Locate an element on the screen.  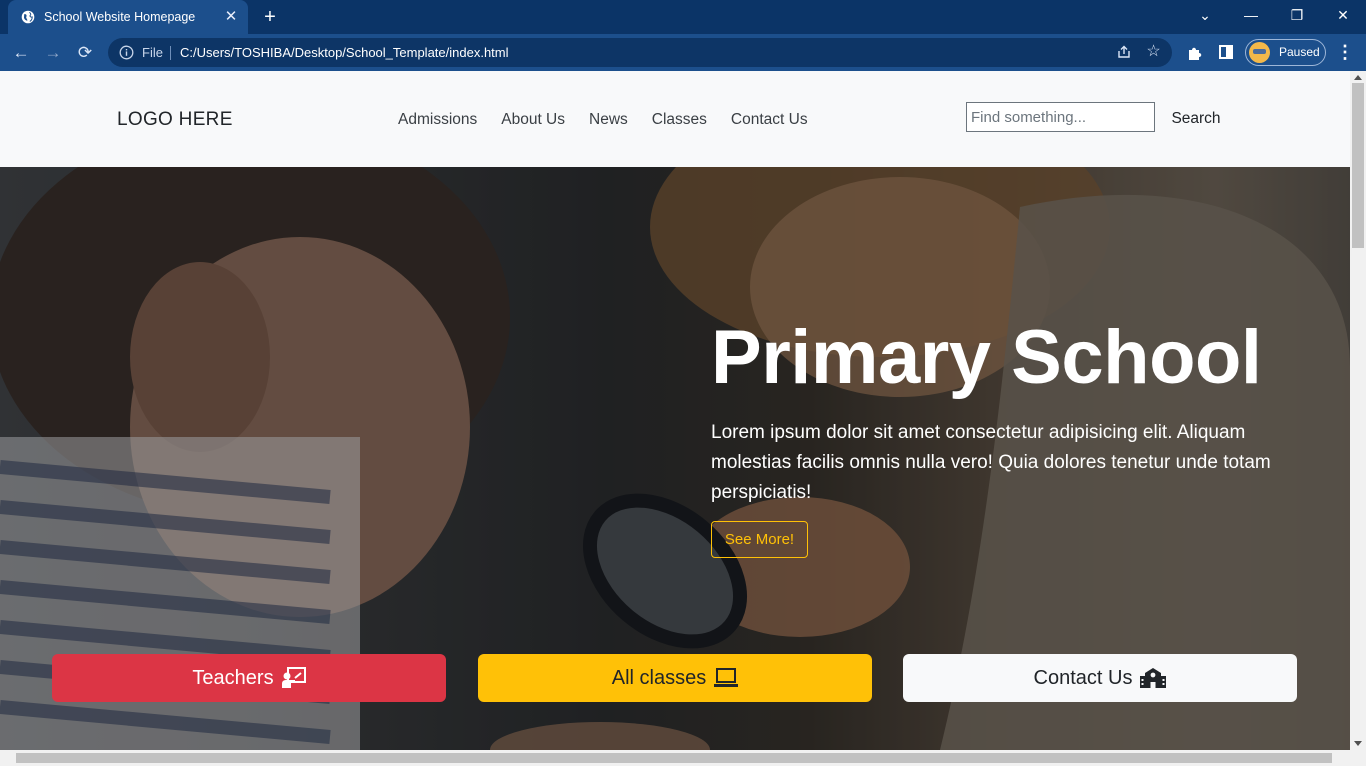
star-icon: ☆ is located at coordinates (1153, 51).